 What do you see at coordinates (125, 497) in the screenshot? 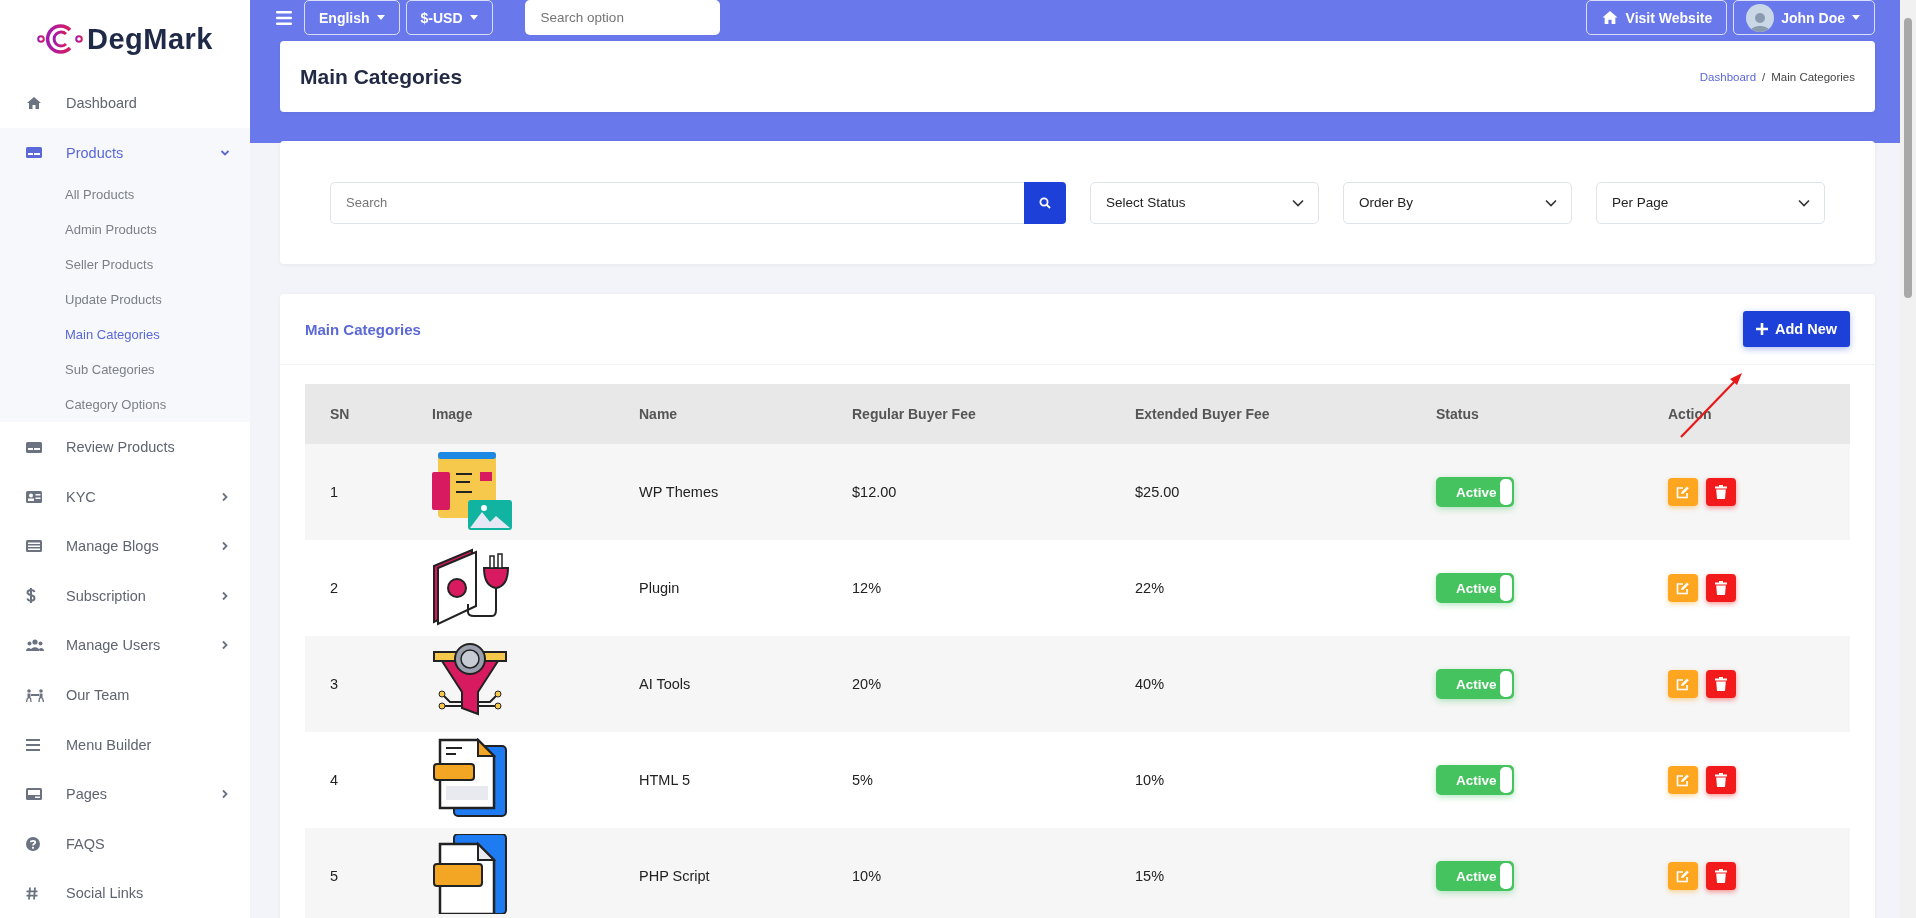
I see `sidebar-item: KYC` at bounding box center [125, 497].